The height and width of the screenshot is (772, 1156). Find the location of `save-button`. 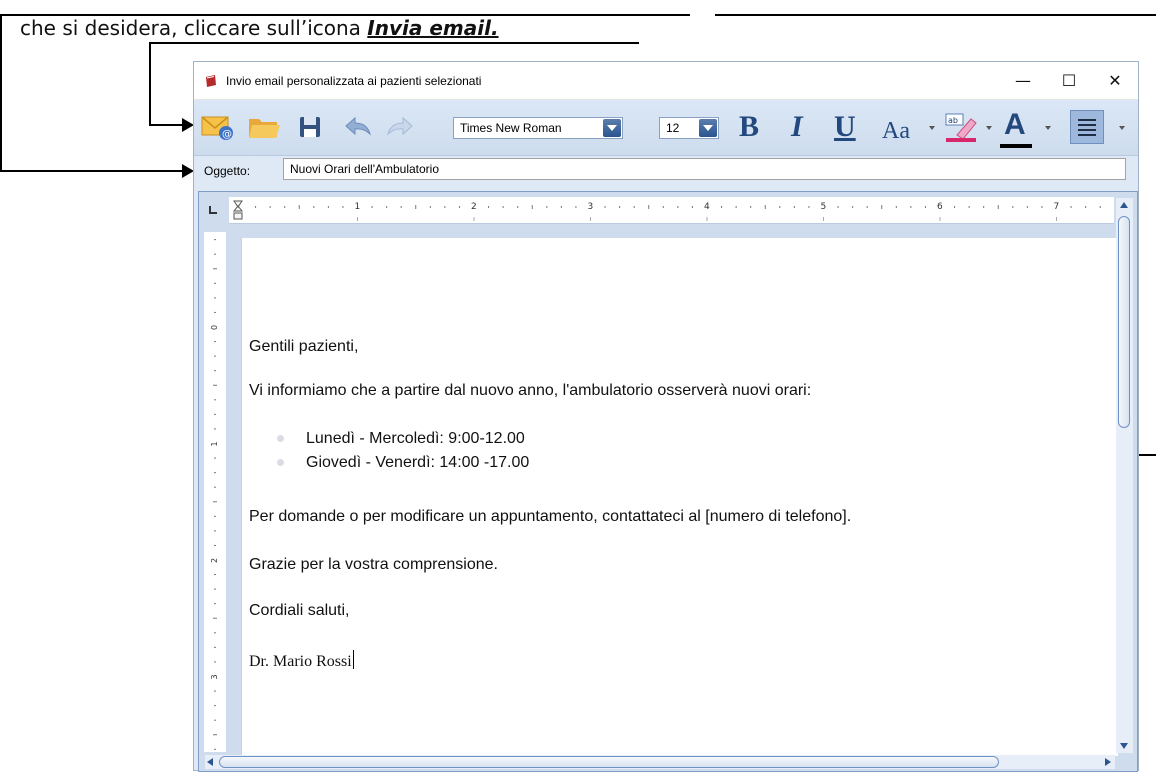

save-button is located at coordinates (310, 127).